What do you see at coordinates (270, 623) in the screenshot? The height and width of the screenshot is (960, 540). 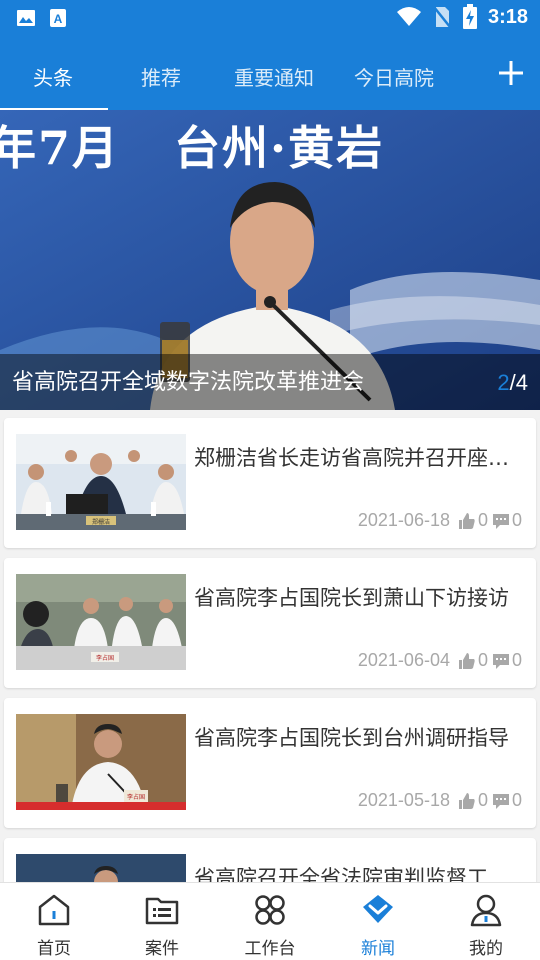 I see `news-card: 李占国 省高院李占国院长到萧山下访接访 2021-06-04 0 0` at bounding box center [270, 623].